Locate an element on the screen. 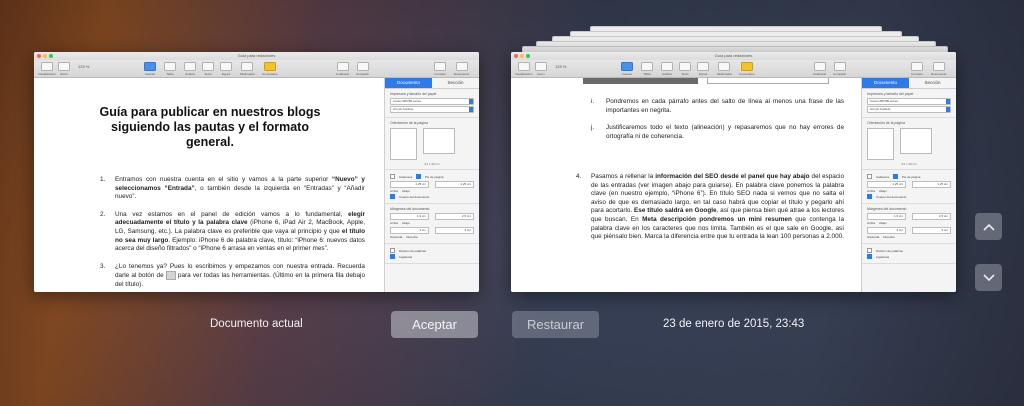 Image resolution: width=1024 pixels, height=406 pixels. toolbar-center-5-icon is located at coordinates (247, 66).